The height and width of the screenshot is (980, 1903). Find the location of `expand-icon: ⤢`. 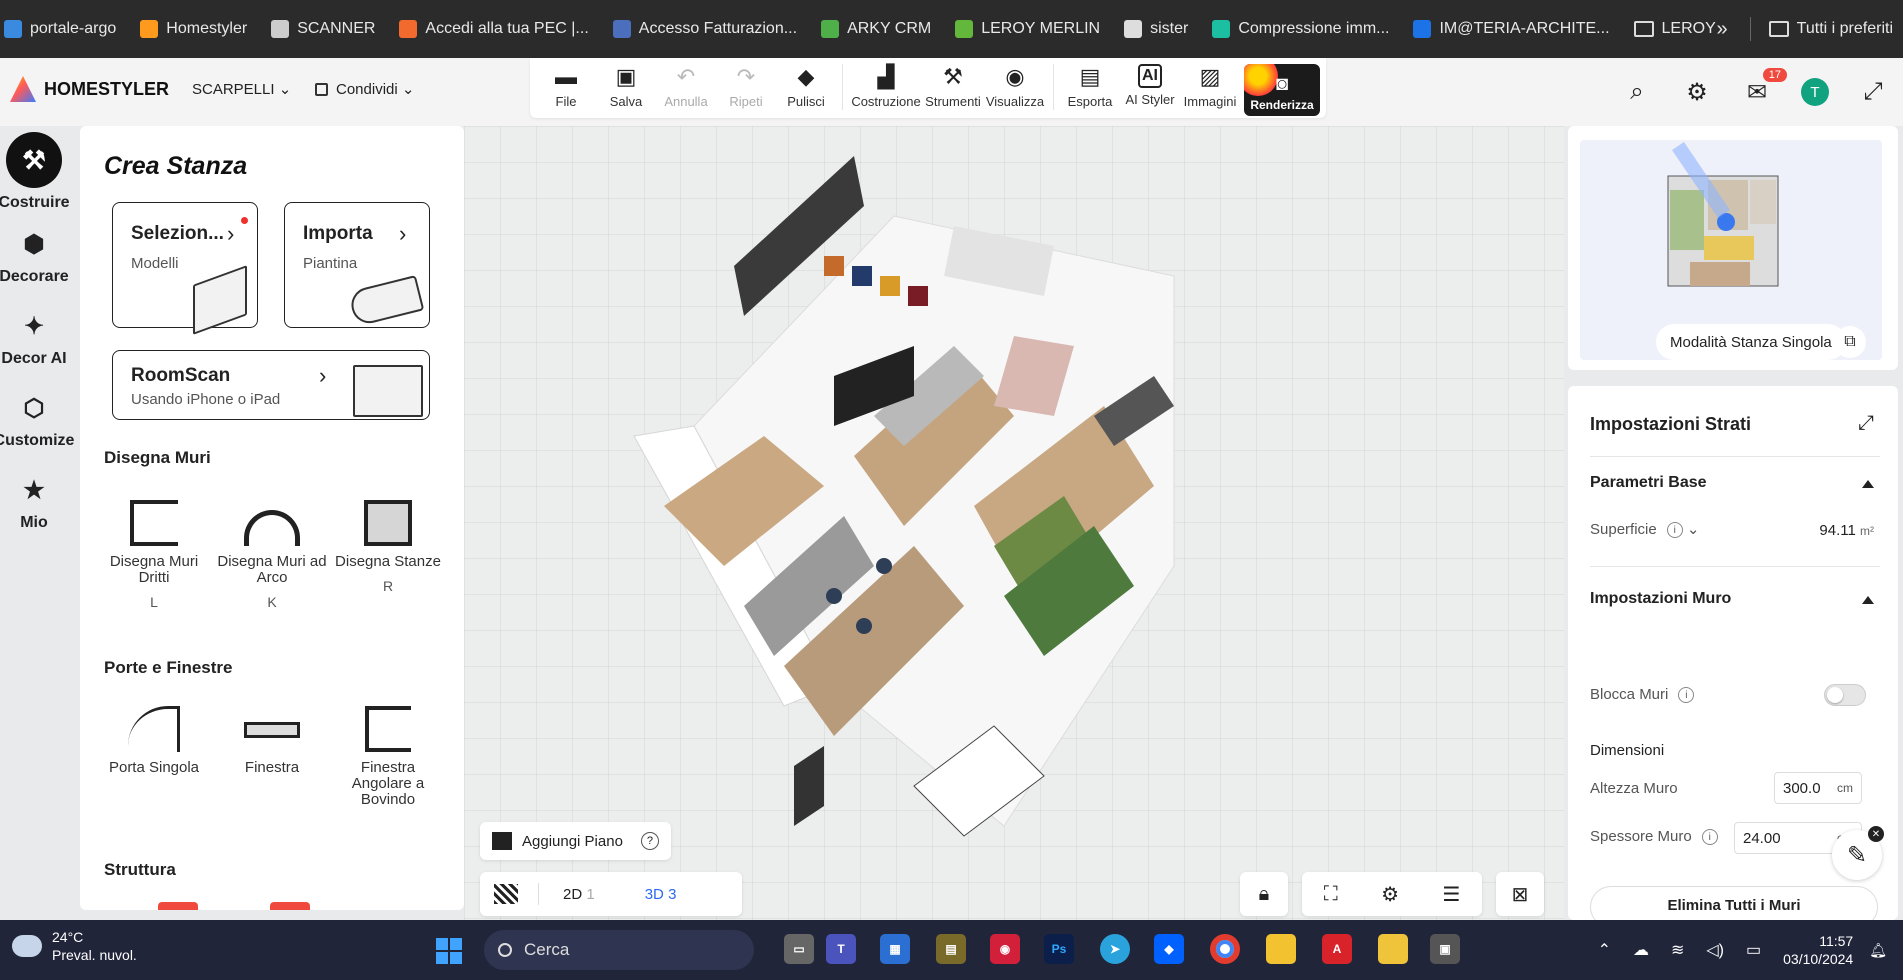

expand-icon: ⤢ is located at coordinates (1866, 423).